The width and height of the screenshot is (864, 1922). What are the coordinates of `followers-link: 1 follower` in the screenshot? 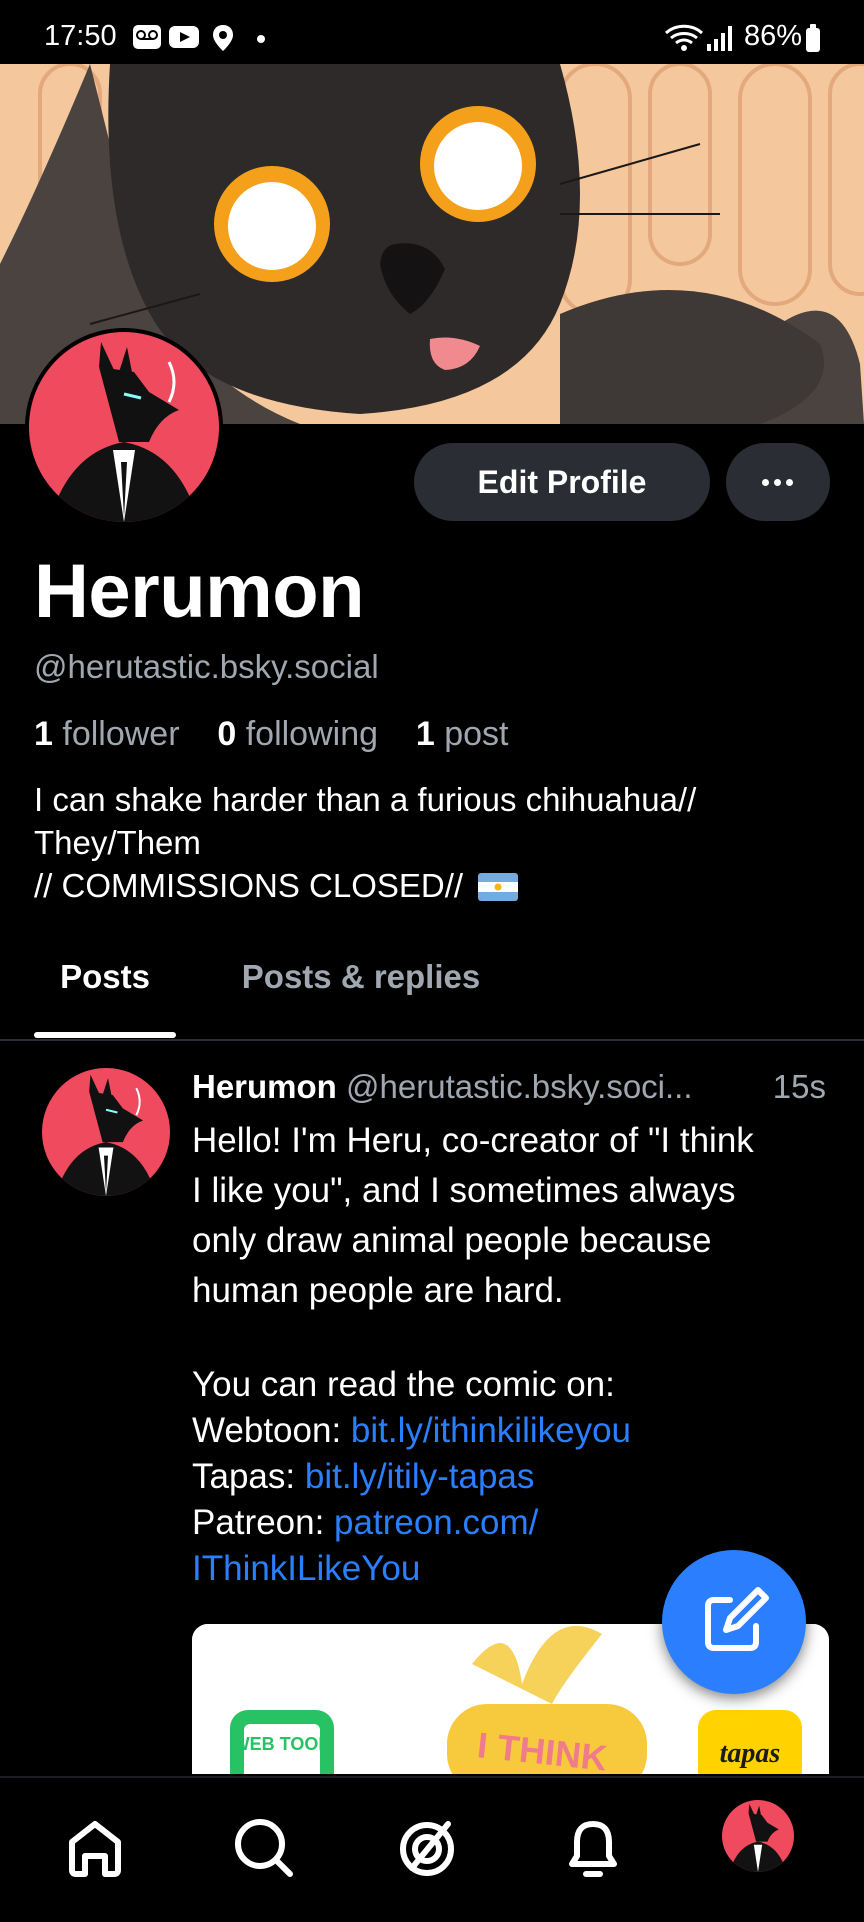 It's located at (107, 734).